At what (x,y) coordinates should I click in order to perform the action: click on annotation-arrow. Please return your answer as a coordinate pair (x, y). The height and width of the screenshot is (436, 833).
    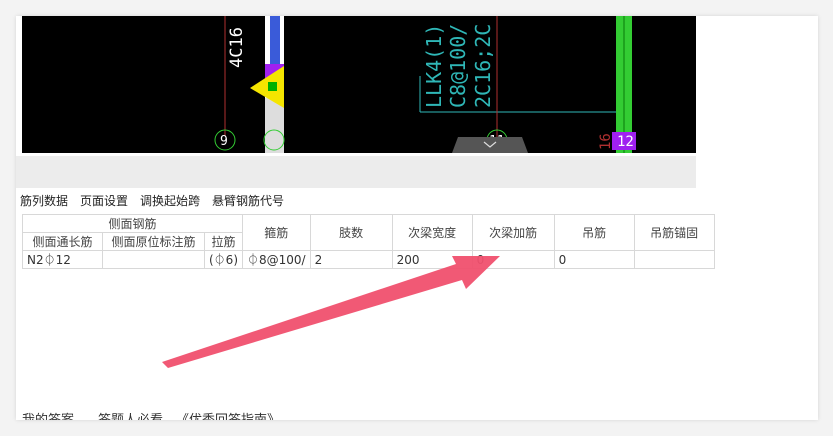
    Looking at the image, I should click on (331, 312).